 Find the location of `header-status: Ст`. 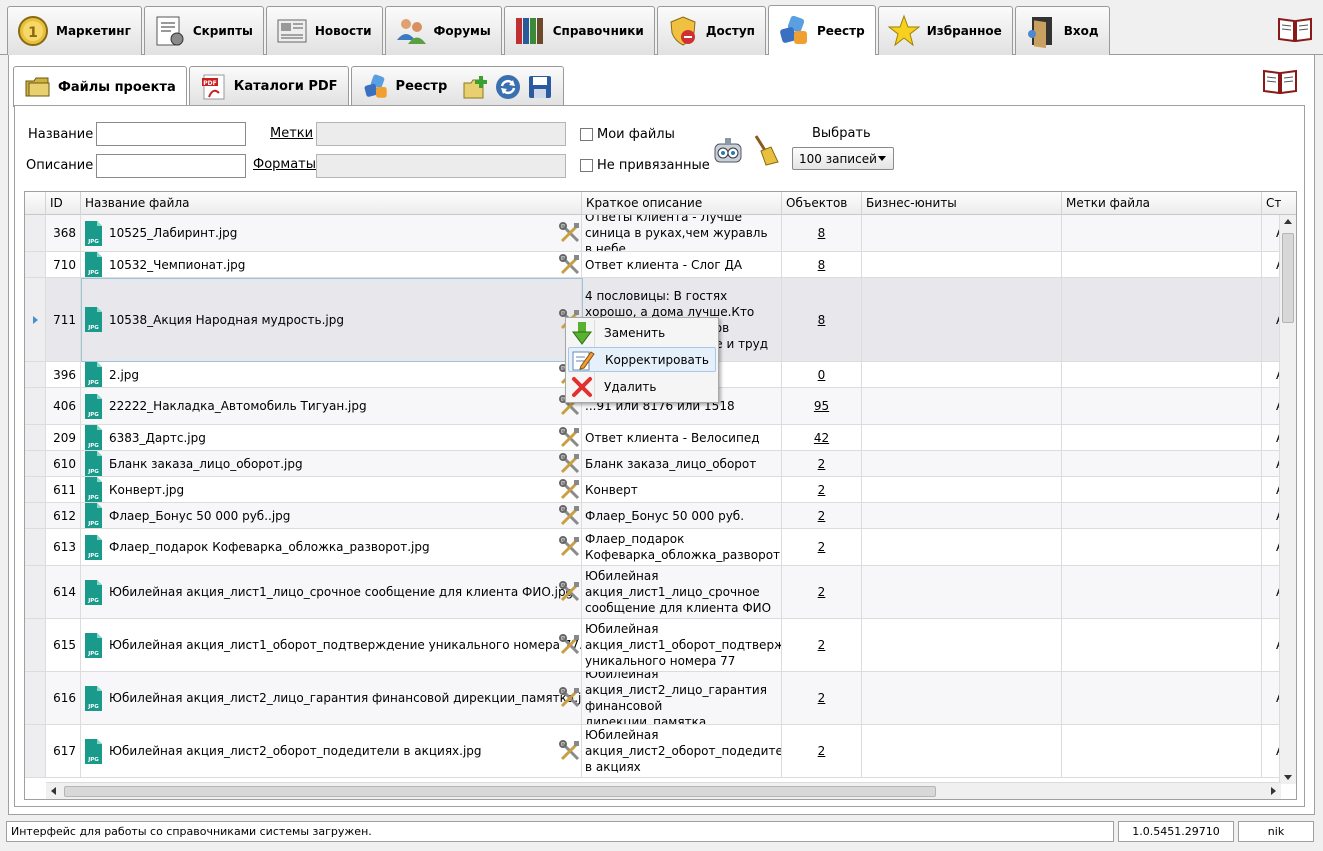

header-status: Ст is located at coordinates (1279, 203).